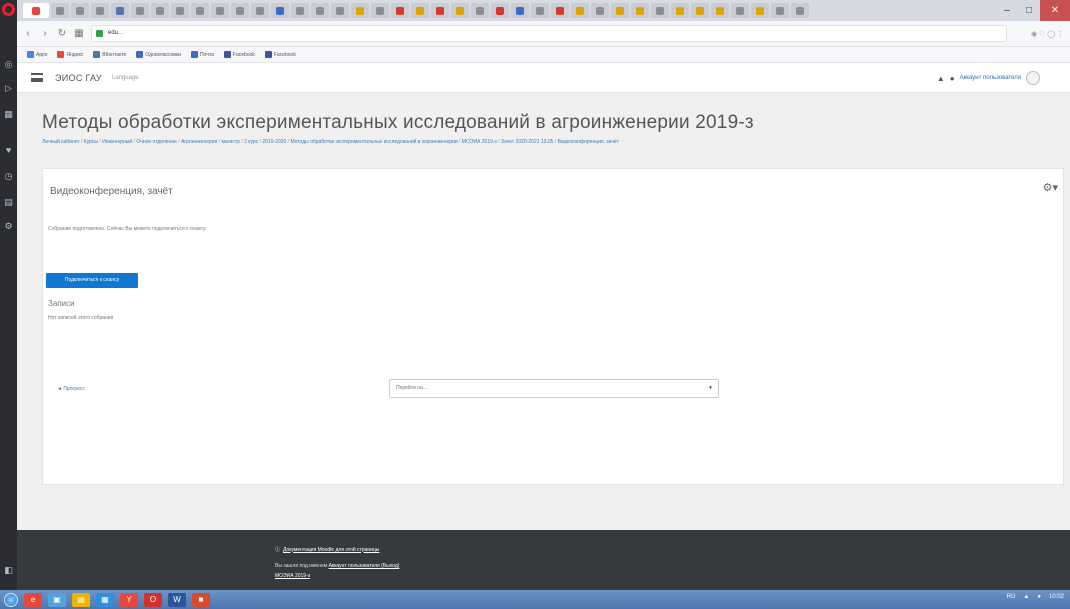  Describe the element at coordinates (202, 54) in the screenshot. I see `bookmark-item: Почта` at that location.